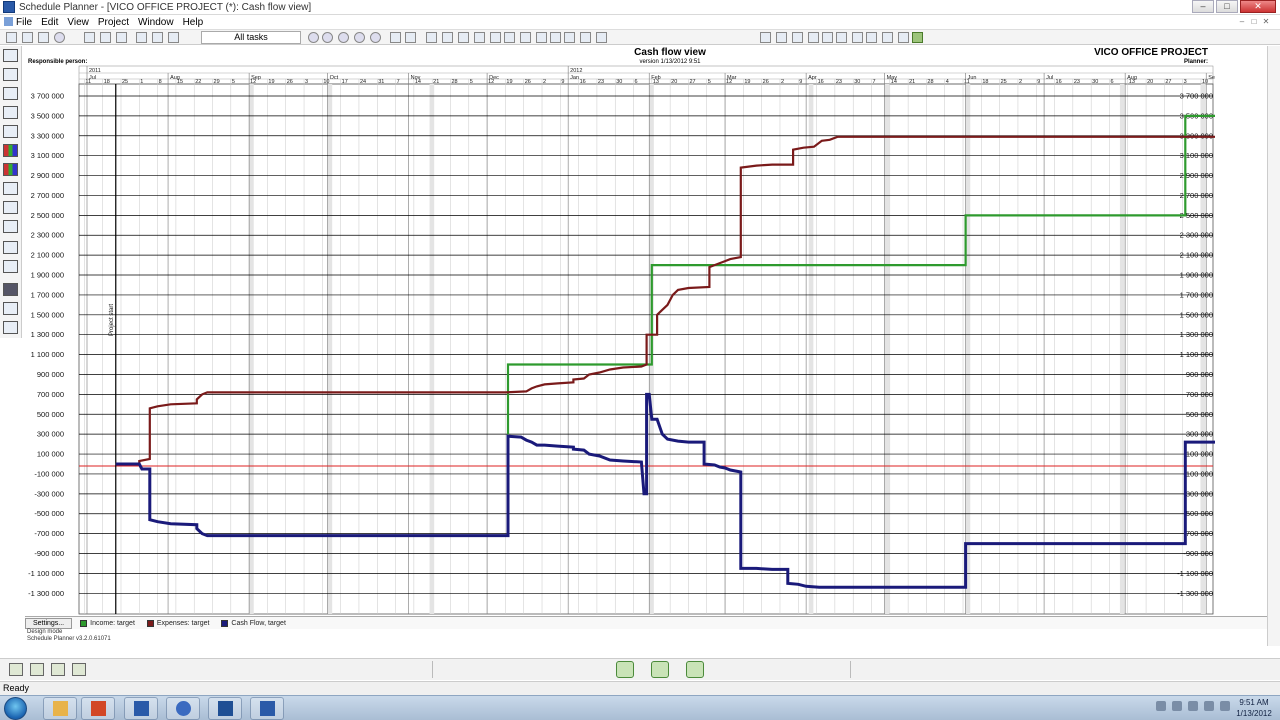  I want to click on flowline-view-icon, so click(10, 93).